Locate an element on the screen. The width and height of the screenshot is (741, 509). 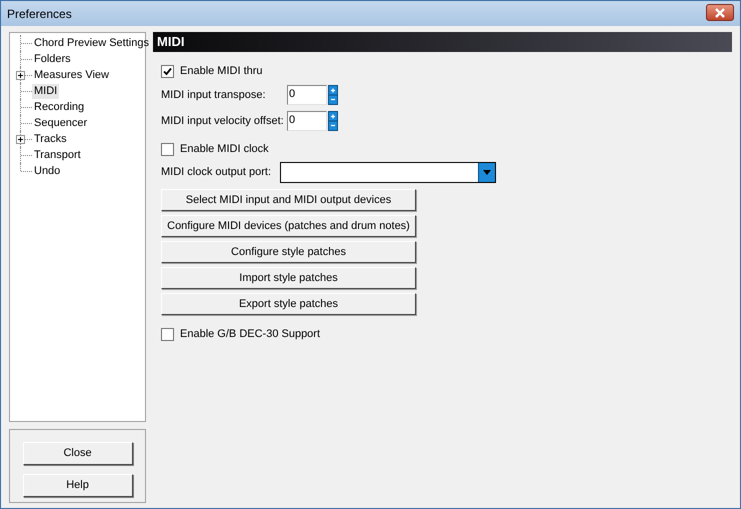
tree-item: Tracks is located at coordinates (50, 139).